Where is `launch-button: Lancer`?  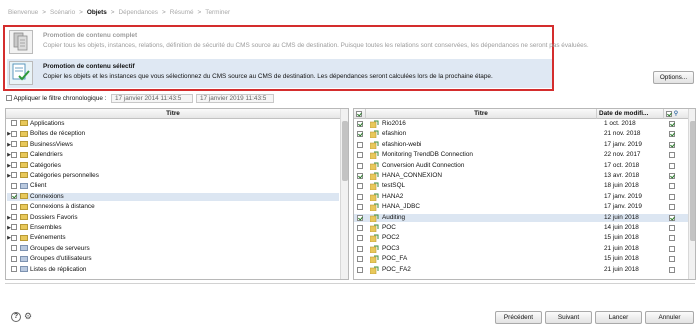
launch-button: Lancer is located at coordinates (618, 317).